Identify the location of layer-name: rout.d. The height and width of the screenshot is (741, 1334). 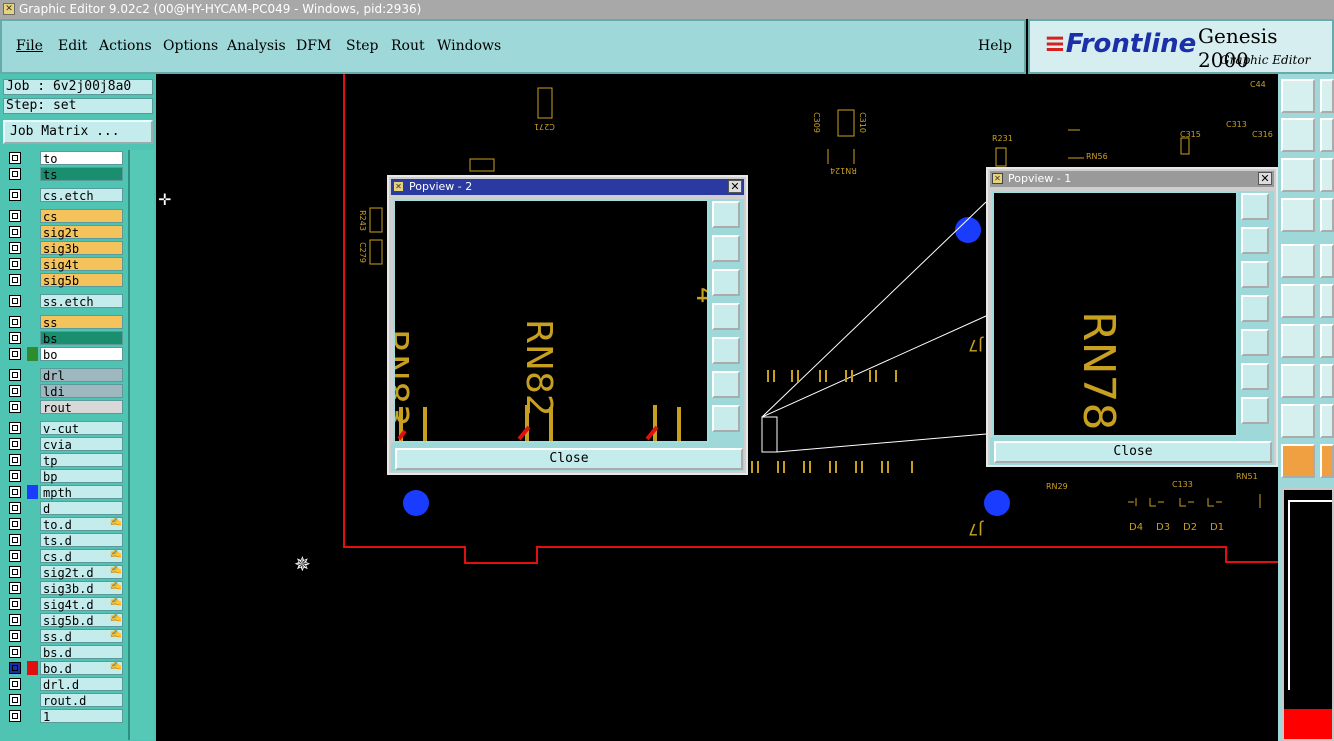
(81, 700).